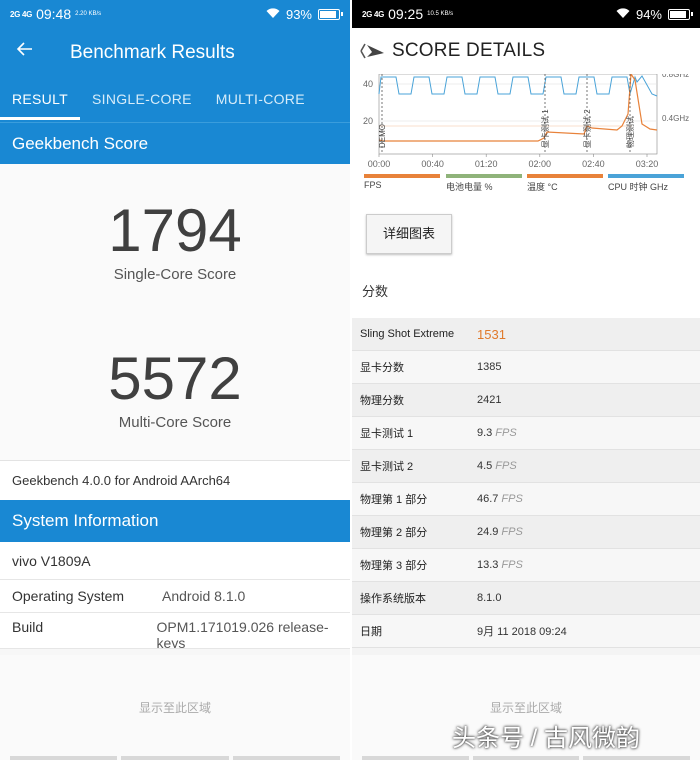  I want to click on multi-core-score: 5572, so click(175, 378).